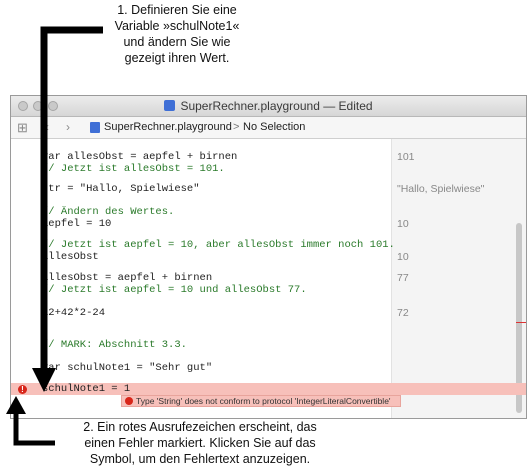 The height and width of the screenshot is (470, 529). Describe the element at coordinates (25, 278) in the screenshot. I see `editor-gutter` at that location.